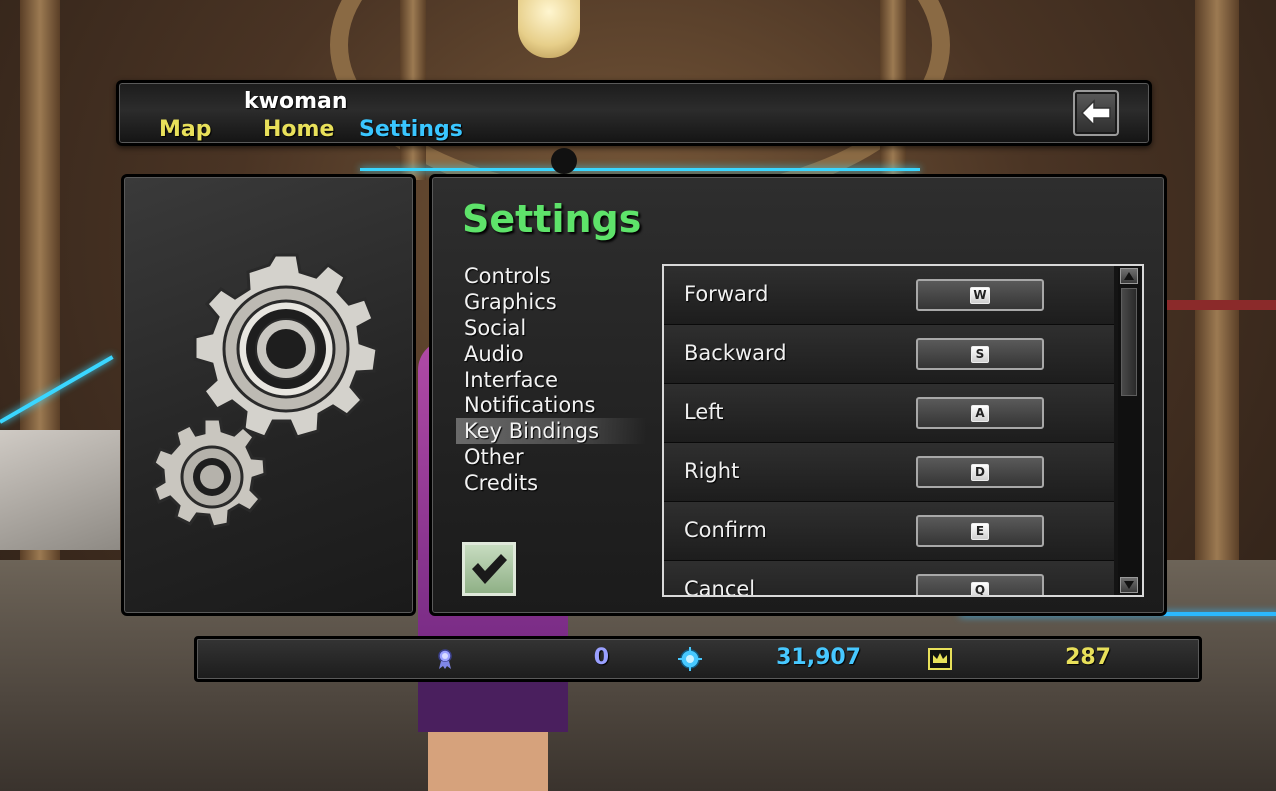  I want to click on binding-row: Cancel Q, so click(889, 579).